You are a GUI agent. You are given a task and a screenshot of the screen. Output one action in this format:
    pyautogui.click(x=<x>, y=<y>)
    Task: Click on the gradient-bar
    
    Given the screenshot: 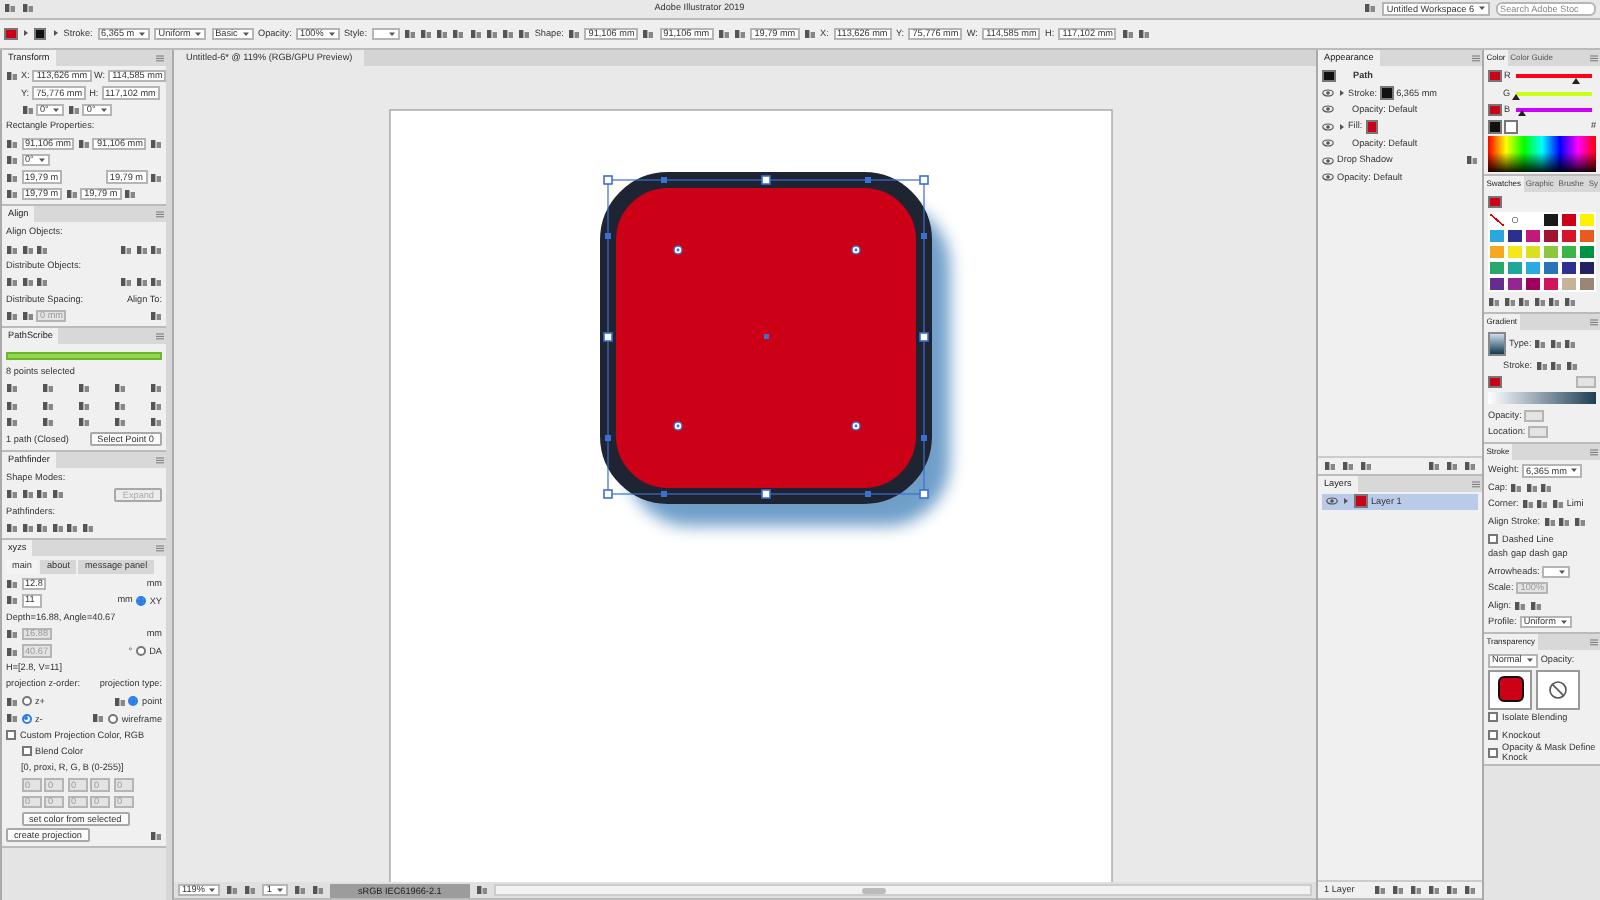 What is the action you would take?
    pyautogui.click(x=1542, y=398)
    